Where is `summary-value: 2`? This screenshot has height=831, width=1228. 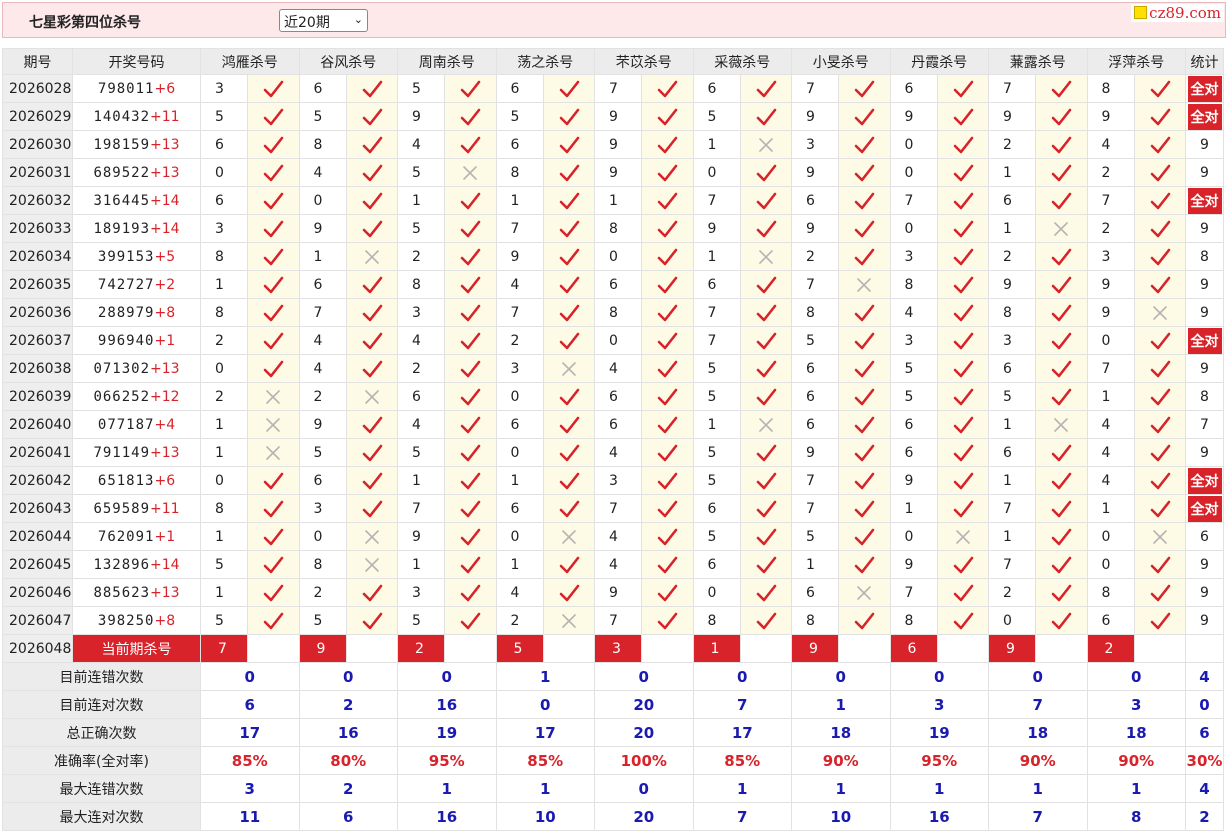
summary-value: 2 is located at coordinates (348, 704).